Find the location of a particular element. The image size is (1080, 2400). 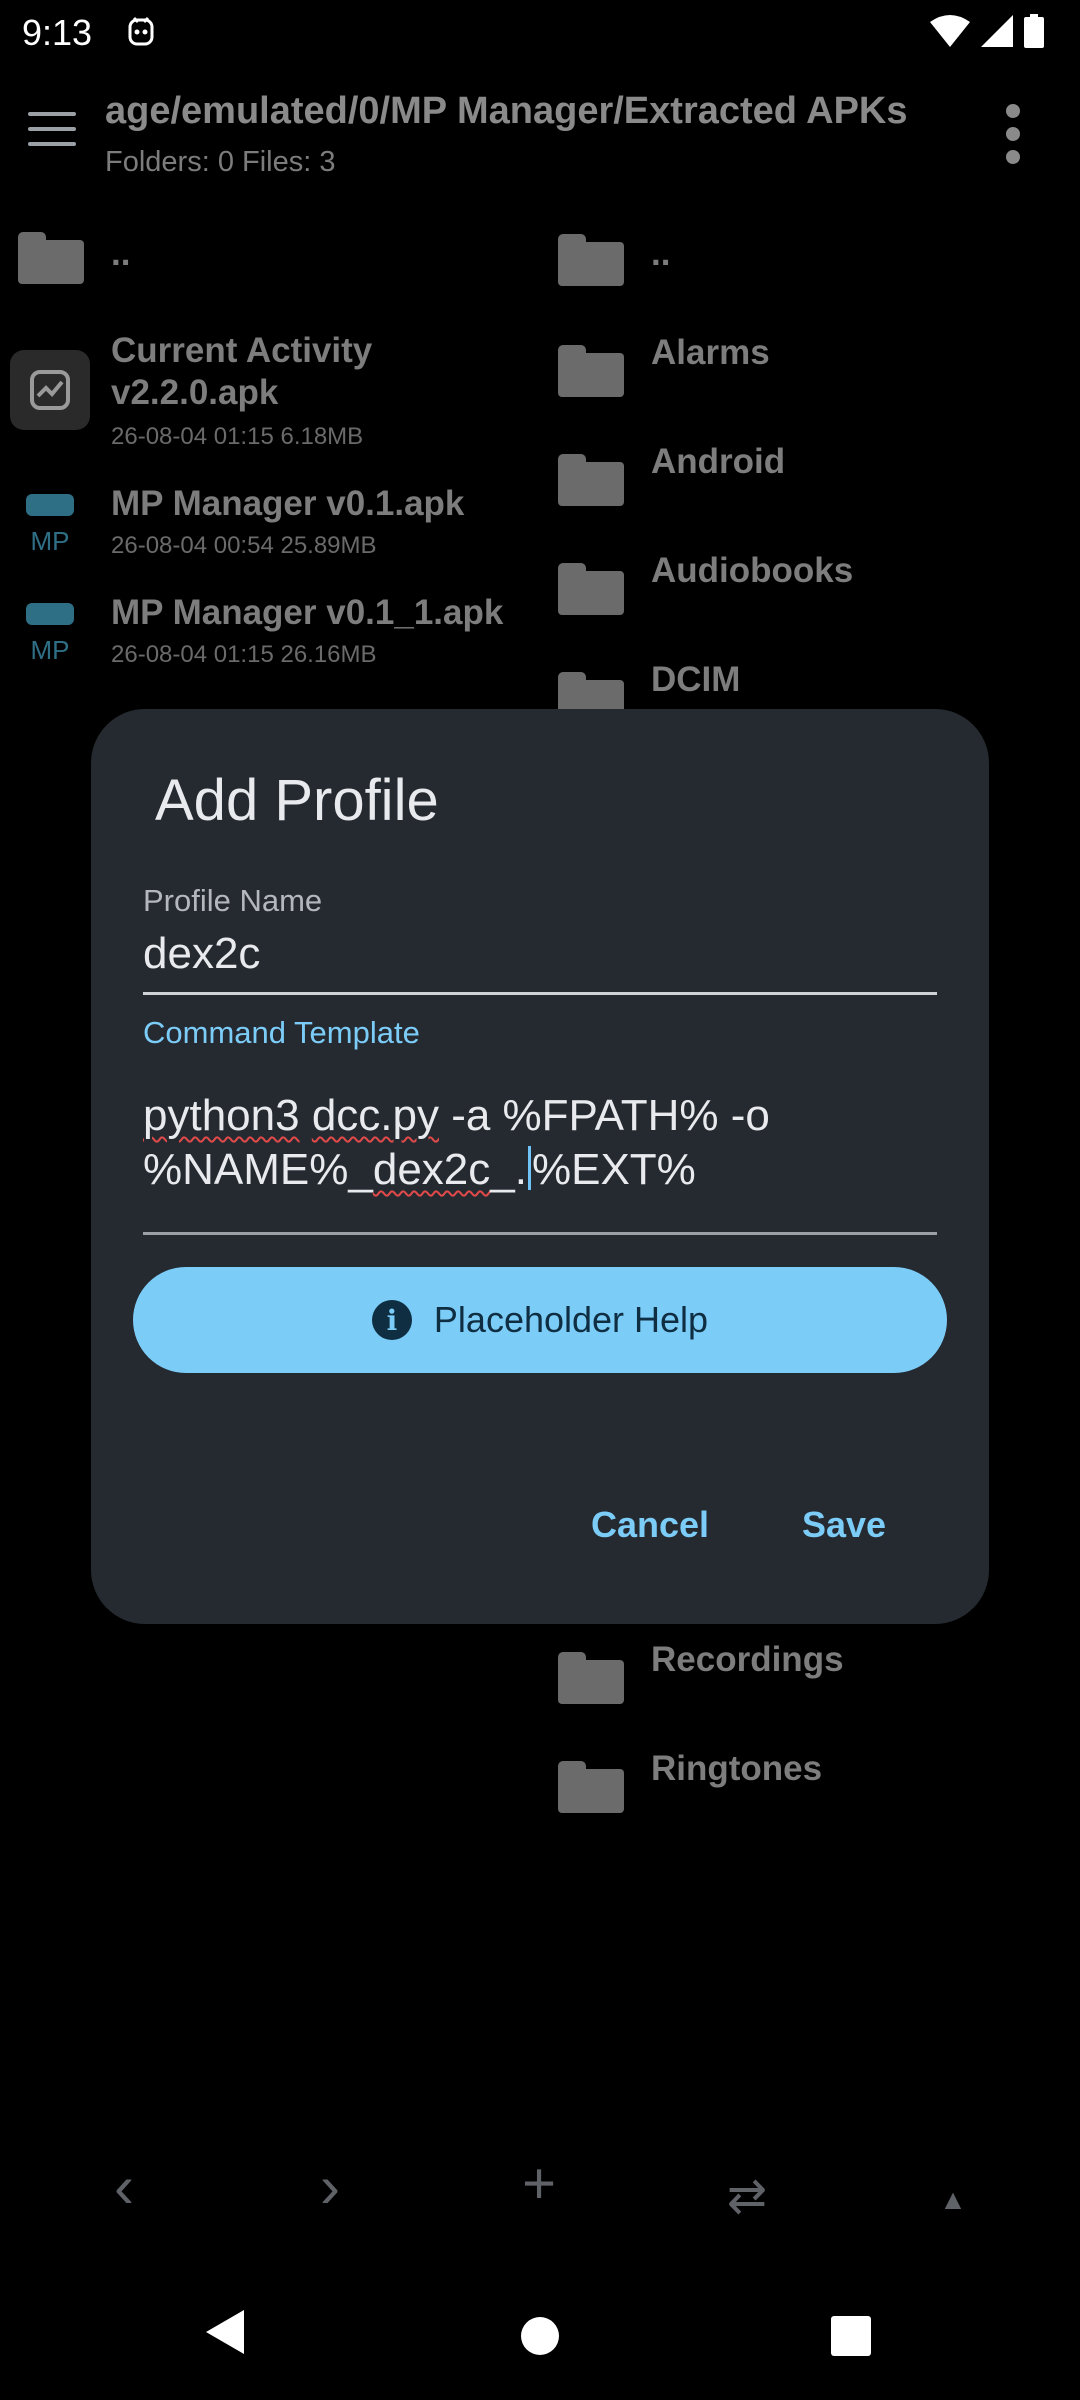

nav-back-icon is located at coordinates (225, 2332).